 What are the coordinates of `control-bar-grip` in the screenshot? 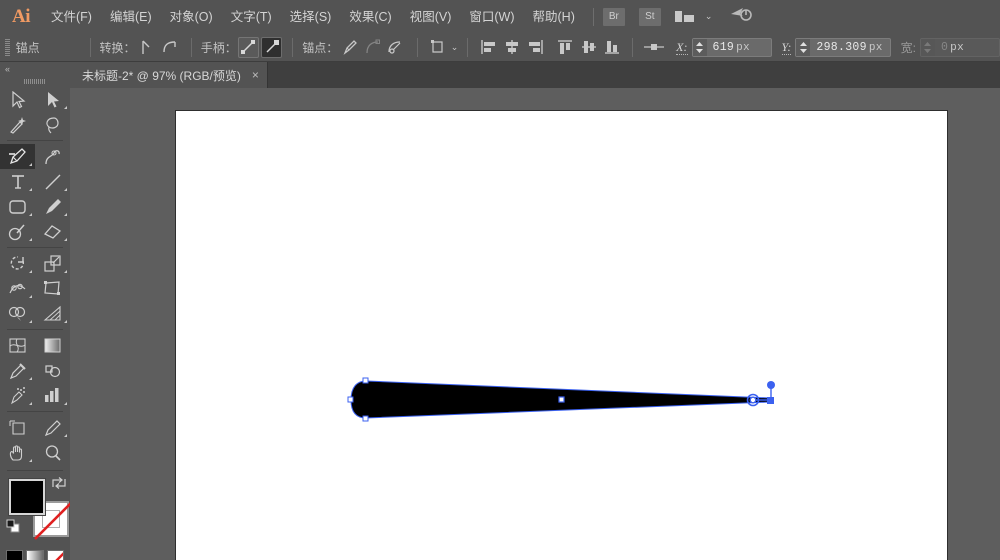 It's located at (7, 47).